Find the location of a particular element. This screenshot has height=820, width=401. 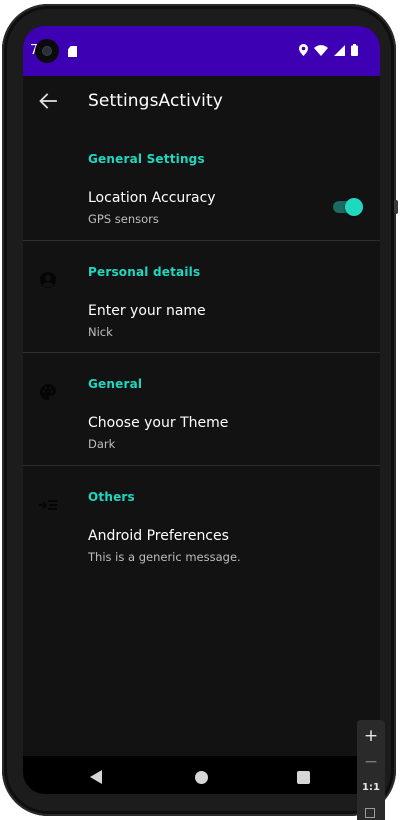

app-toolbar: SettingsActivity is located at coordinates (201, 102).